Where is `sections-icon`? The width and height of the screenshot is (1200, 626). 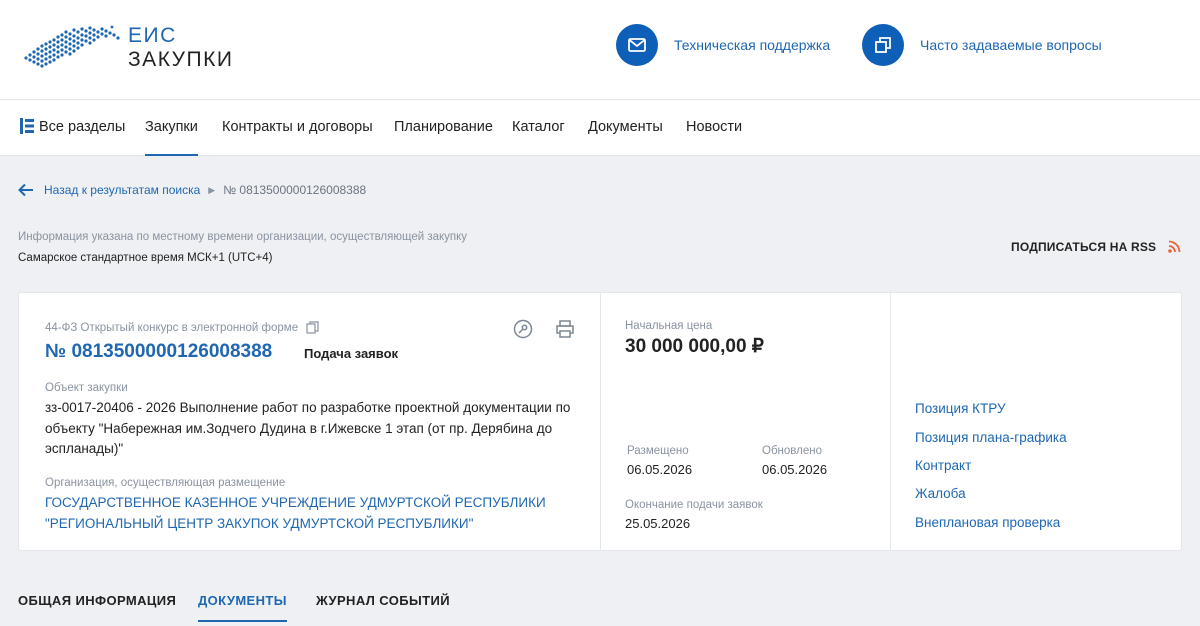 sections-icon is located at coordinates (27, 126).